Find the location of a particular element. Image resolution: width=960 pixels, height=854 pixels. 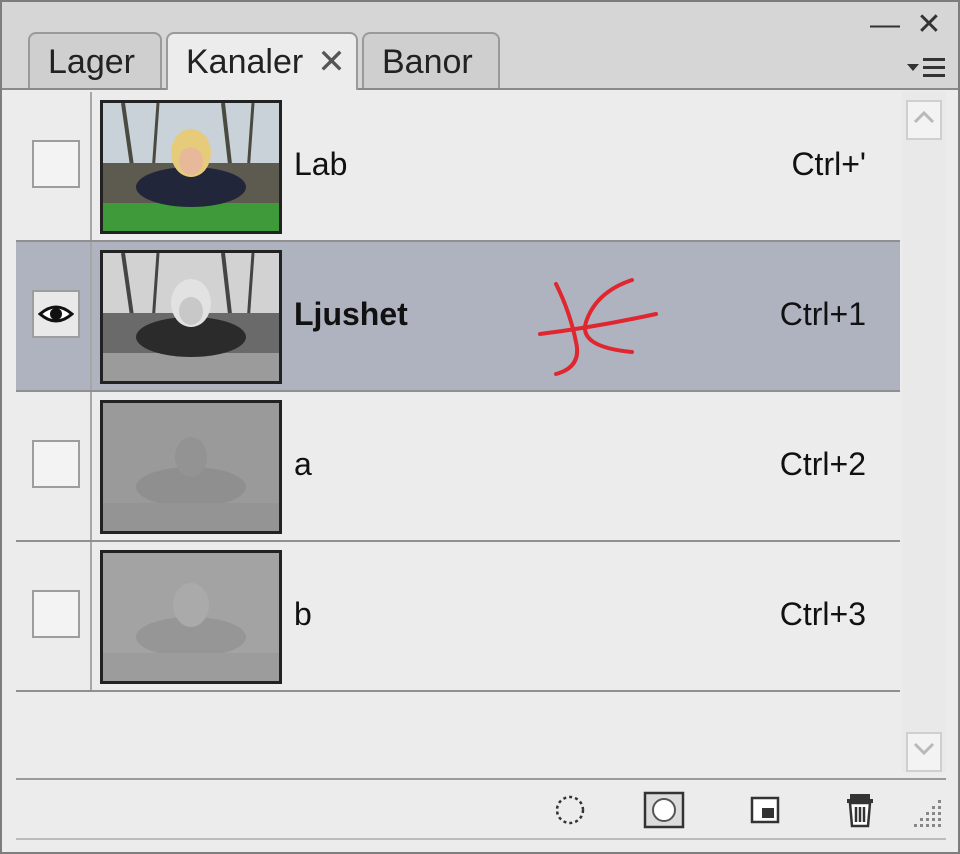

load-channel-as-selection-button is located at coordinates (570, 810).